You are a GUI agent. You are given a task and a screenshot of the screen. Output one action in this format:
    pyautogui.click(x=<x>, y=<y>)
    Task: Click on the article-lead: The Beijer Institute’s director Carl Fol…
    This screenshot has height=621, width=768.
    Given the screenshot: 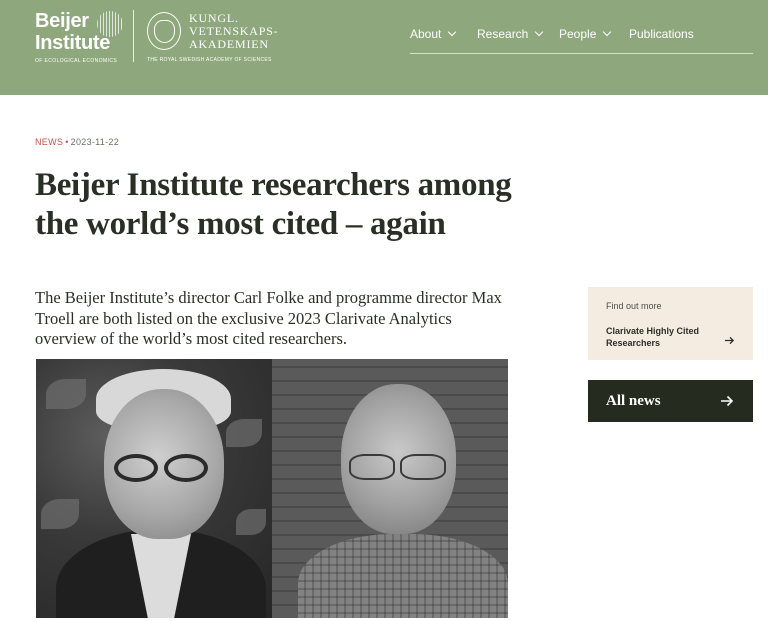 What is the action you would take?
    pyautogui.click(x=268, y=318)
    